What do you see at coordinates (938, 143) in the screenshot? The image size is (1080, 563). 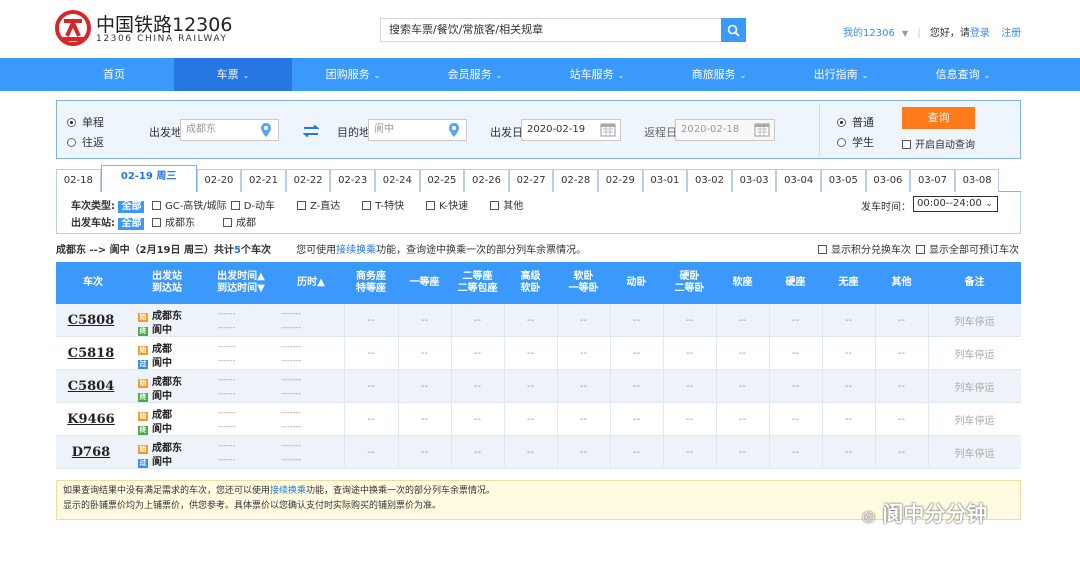 I see `auto-query-checkbox: 开启自动查询` at bounding box center [938, 143].